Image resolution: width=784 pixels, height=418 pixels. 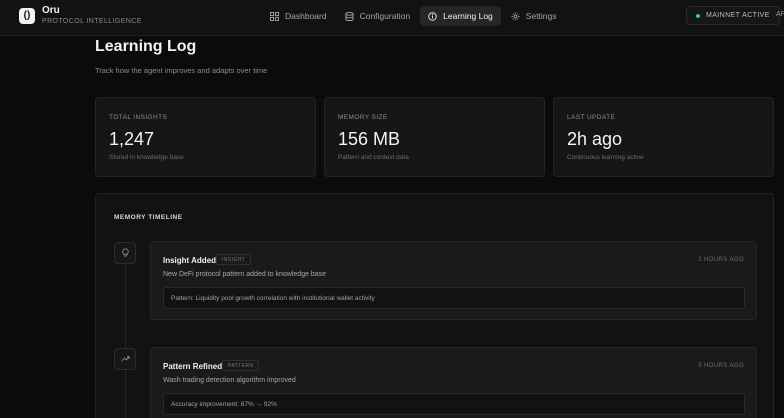 What do you see at coordinates (241, 365) in the screenshot?
I see `entry-tag: PATTERN` at bounding box center [241, 365].